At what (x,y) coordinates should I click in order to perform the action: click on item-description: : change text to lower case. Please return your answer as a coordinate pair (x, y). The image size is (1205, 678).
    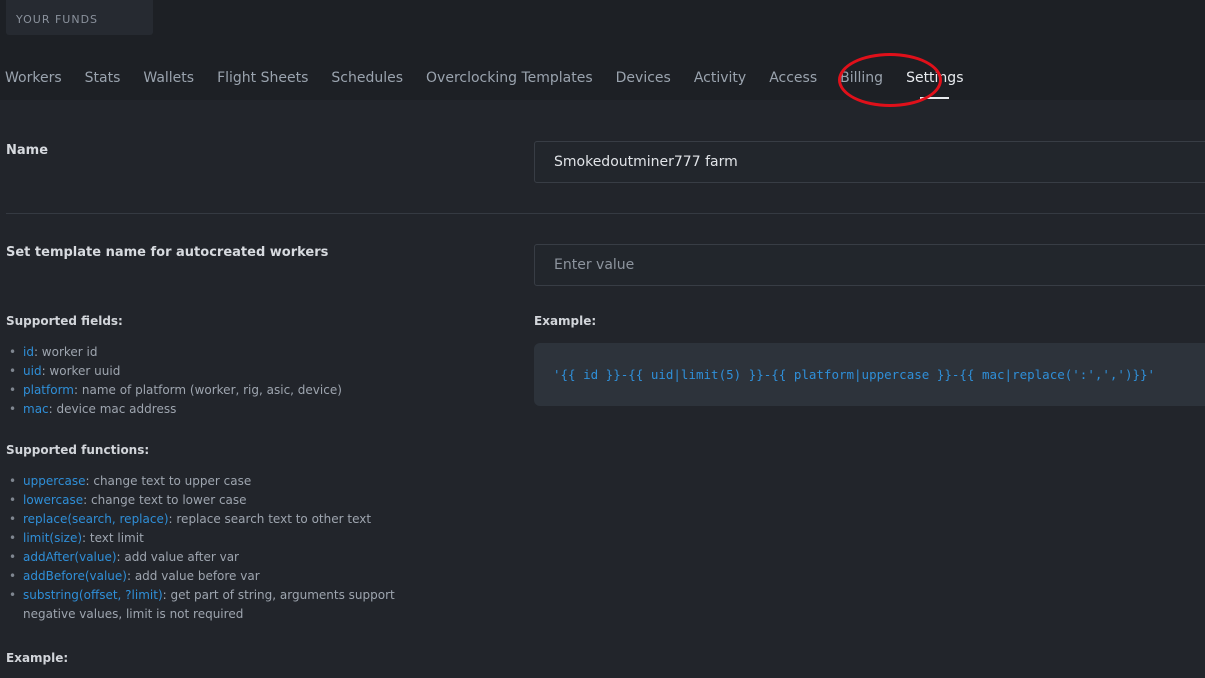
    Looking at the image, I should click on (165, 500).